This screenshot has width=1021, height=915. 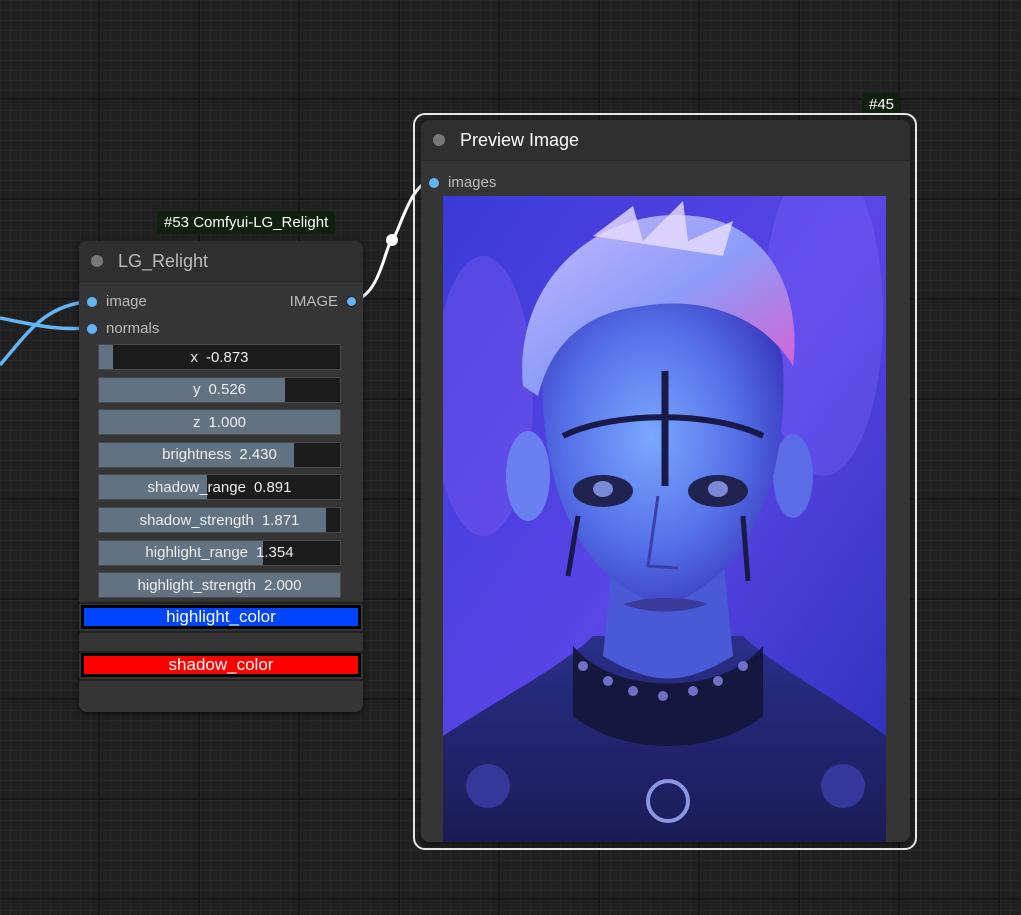 I want to click on slider-label: shadow_strength, so click(x=196, y=520).